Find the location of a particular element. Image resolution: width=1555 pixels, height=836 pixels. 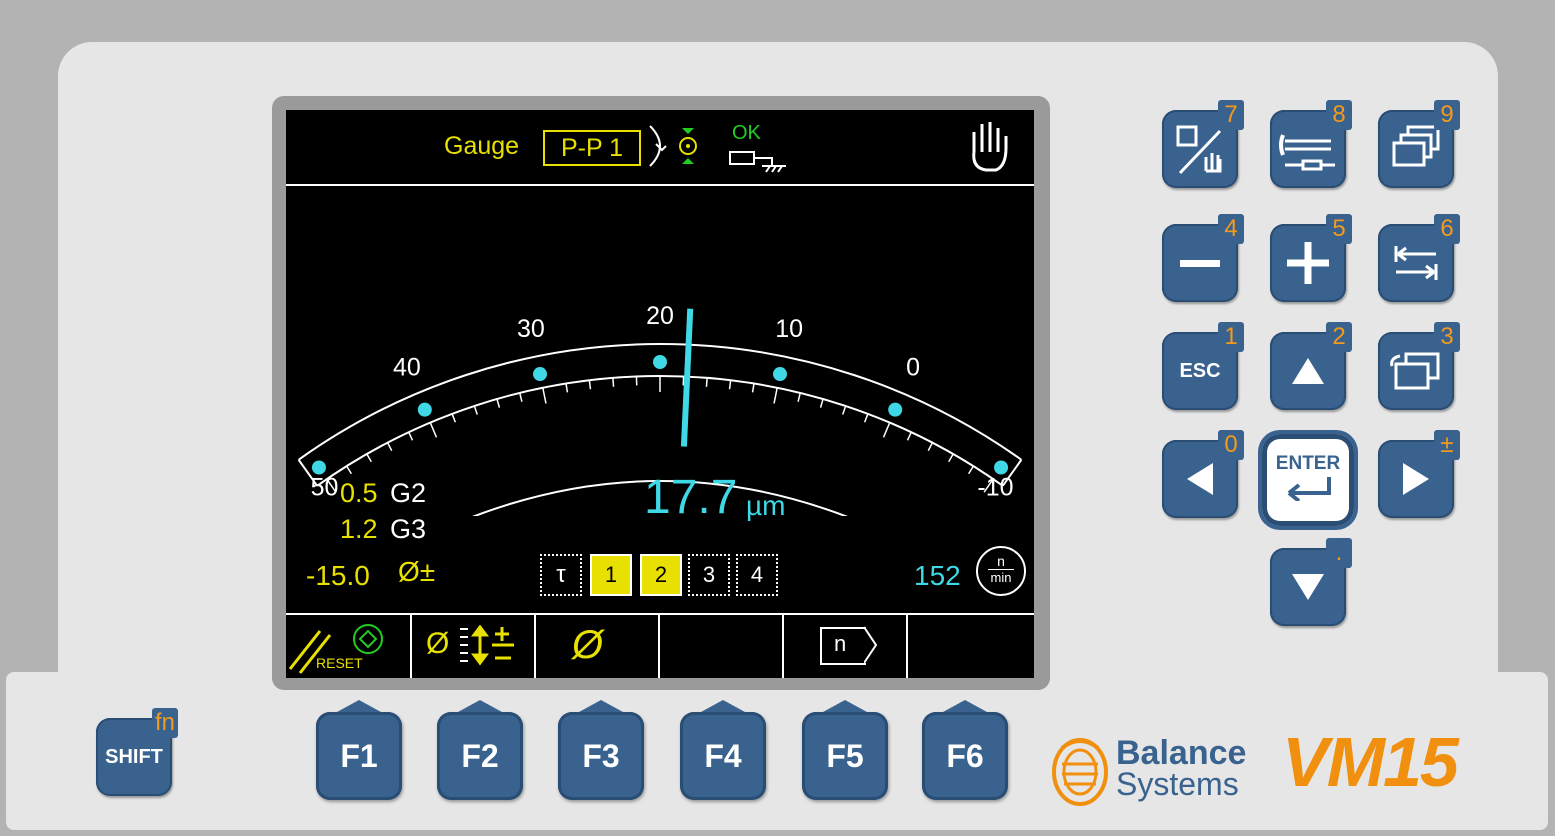

enter-arrow-icon is located at coordinates (1309, 489).